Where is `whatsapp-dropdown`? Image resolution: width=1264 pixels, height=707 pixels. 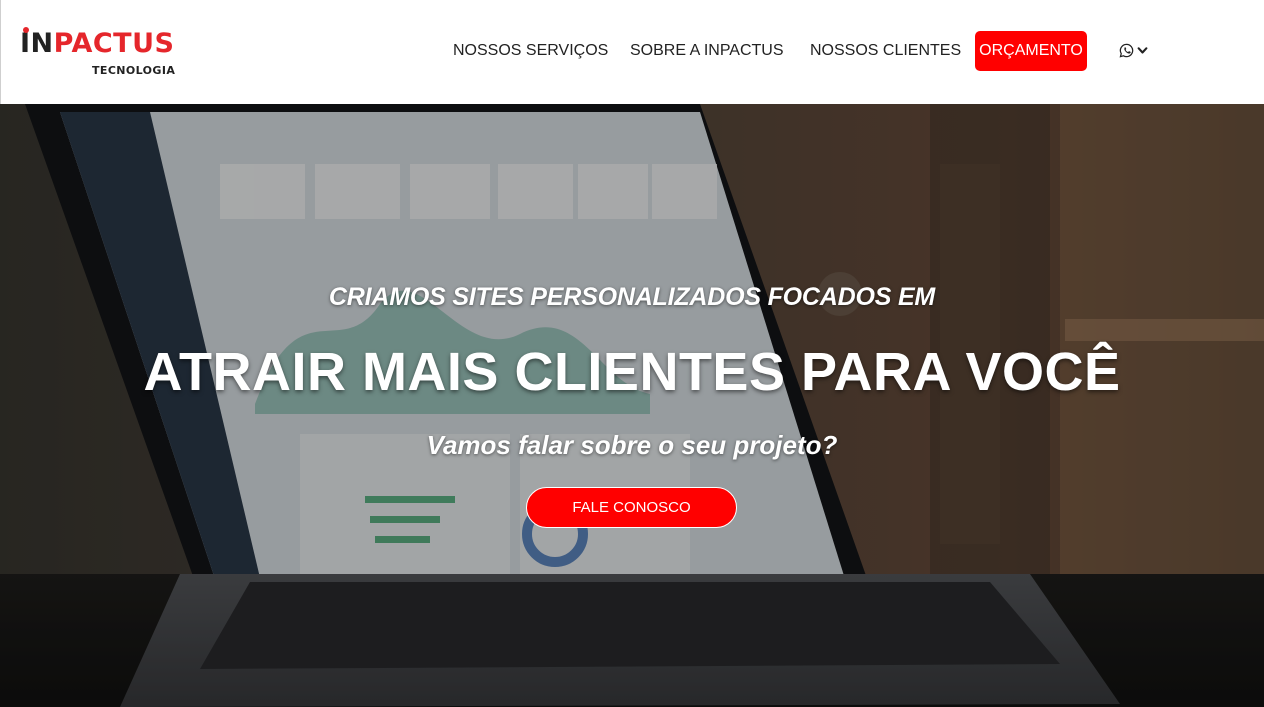
whatsapp-dropdown is located at coordinates (1135, 51).